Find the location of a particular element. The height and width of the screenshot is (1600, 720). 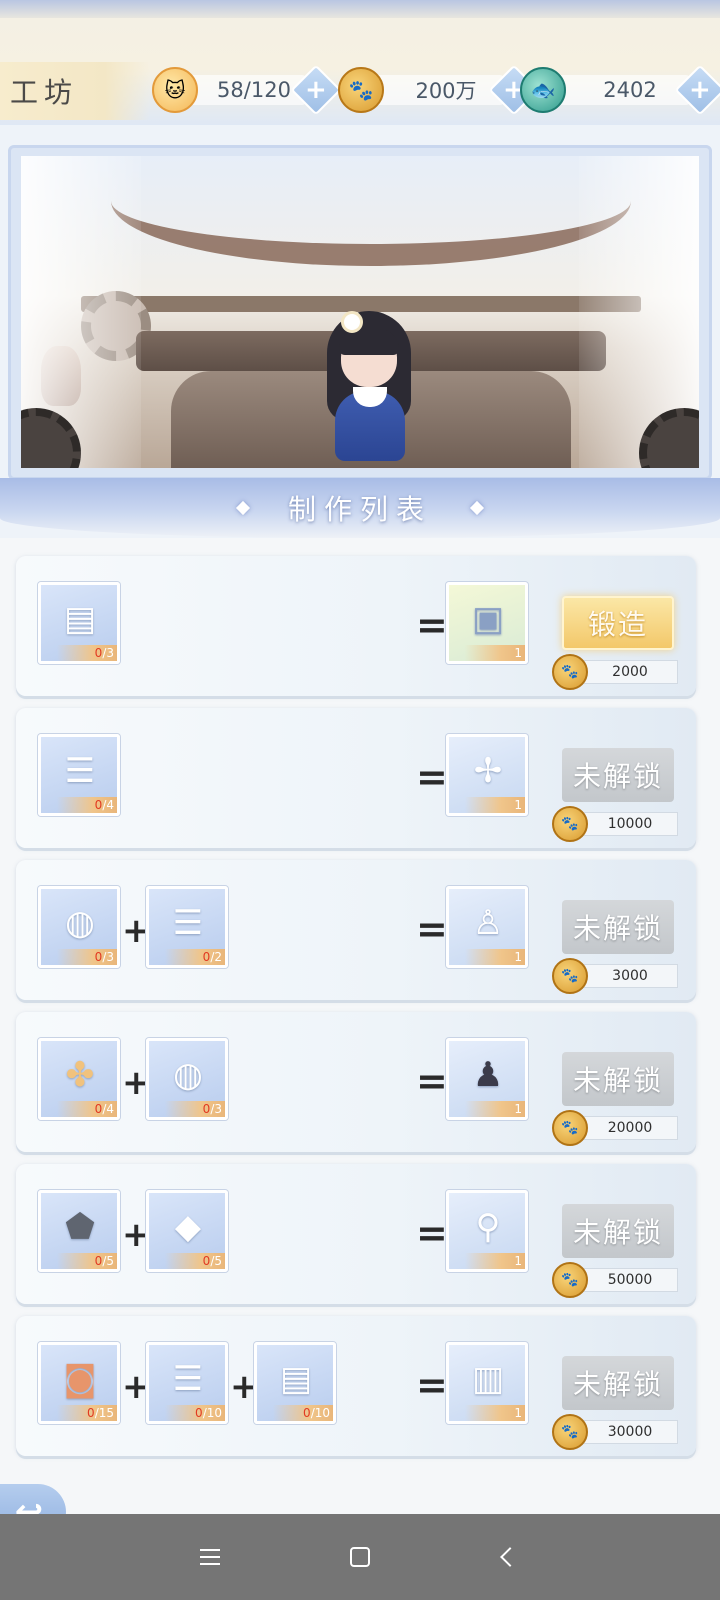

cost-display: 🐾 3000 is located at coordinates (615, 976).